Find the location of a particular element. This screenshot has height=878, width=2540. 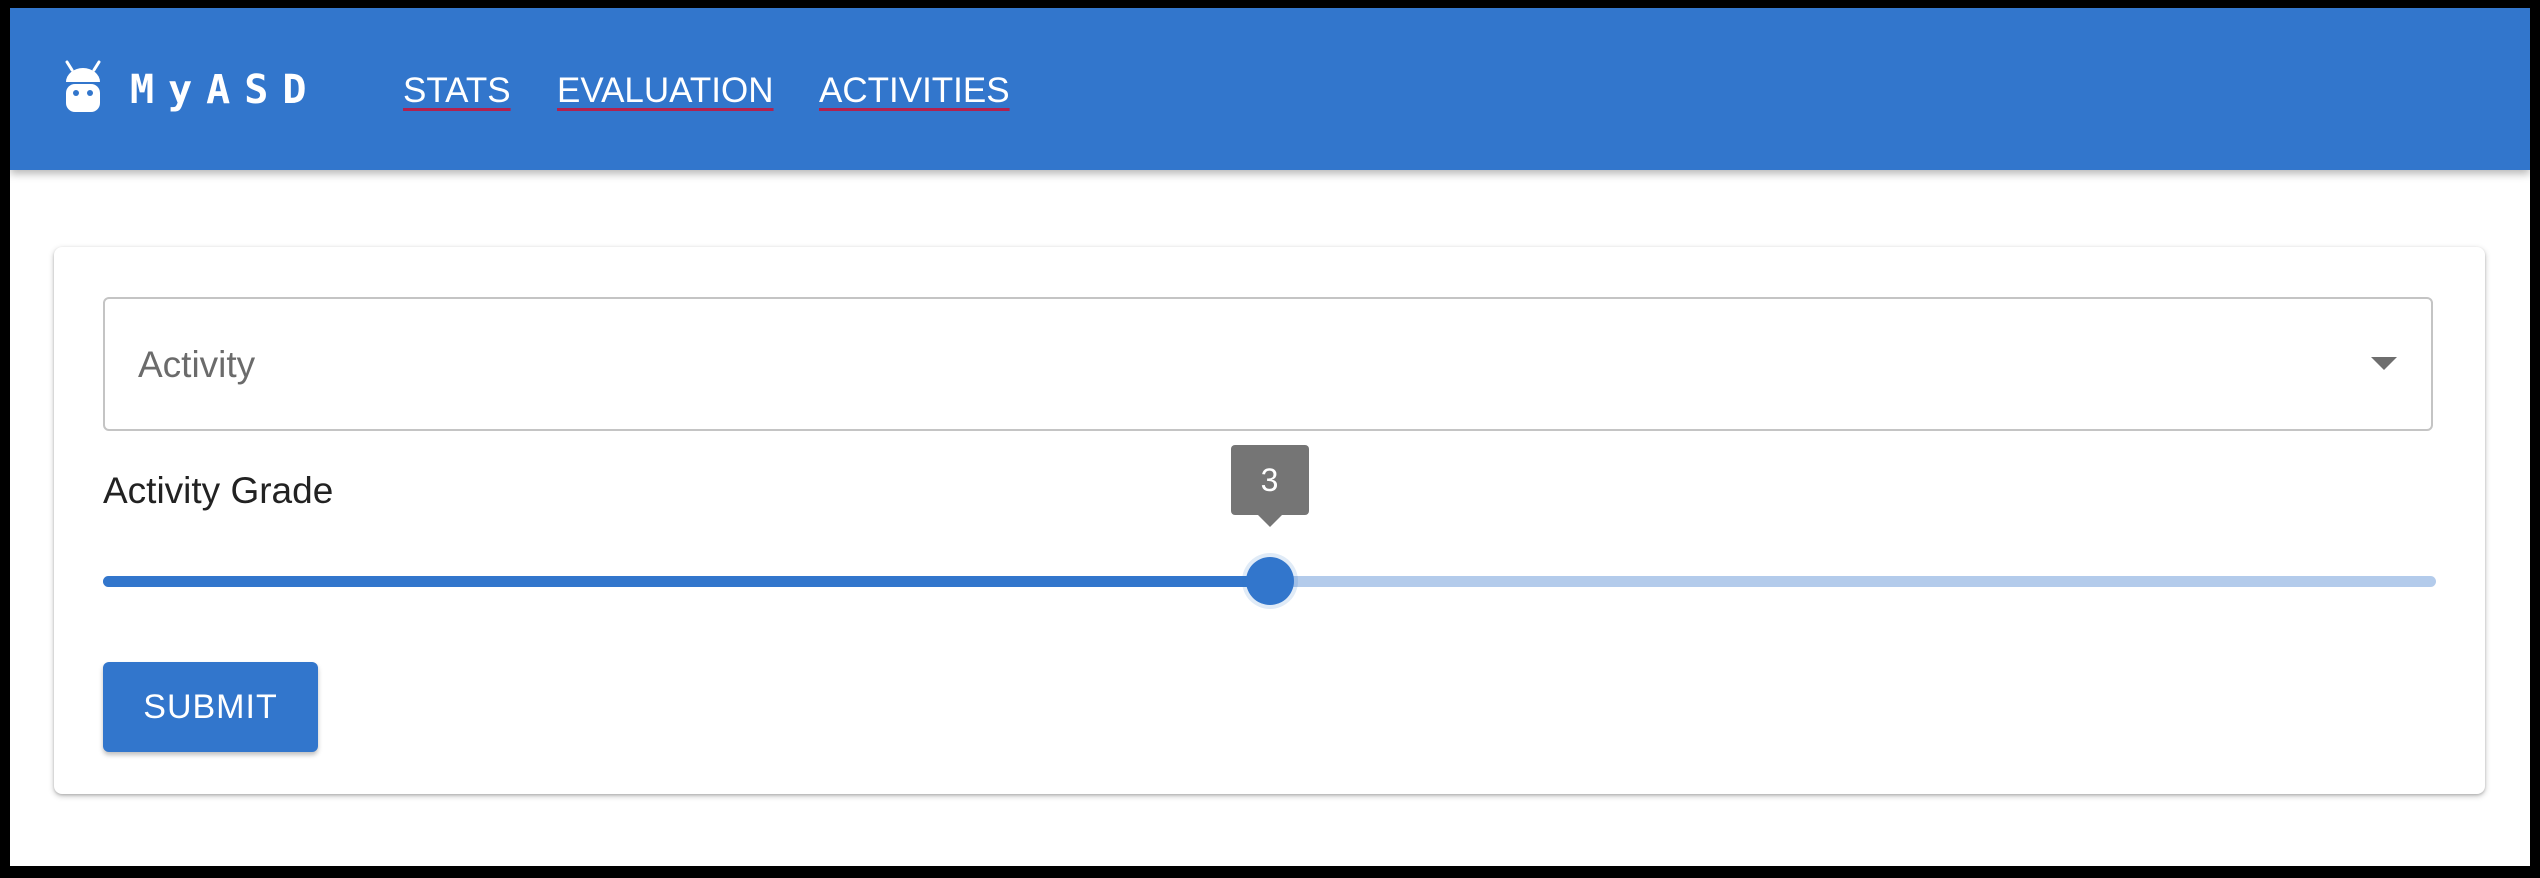

activity-select: Activity is located at coordinates (1268, 364).